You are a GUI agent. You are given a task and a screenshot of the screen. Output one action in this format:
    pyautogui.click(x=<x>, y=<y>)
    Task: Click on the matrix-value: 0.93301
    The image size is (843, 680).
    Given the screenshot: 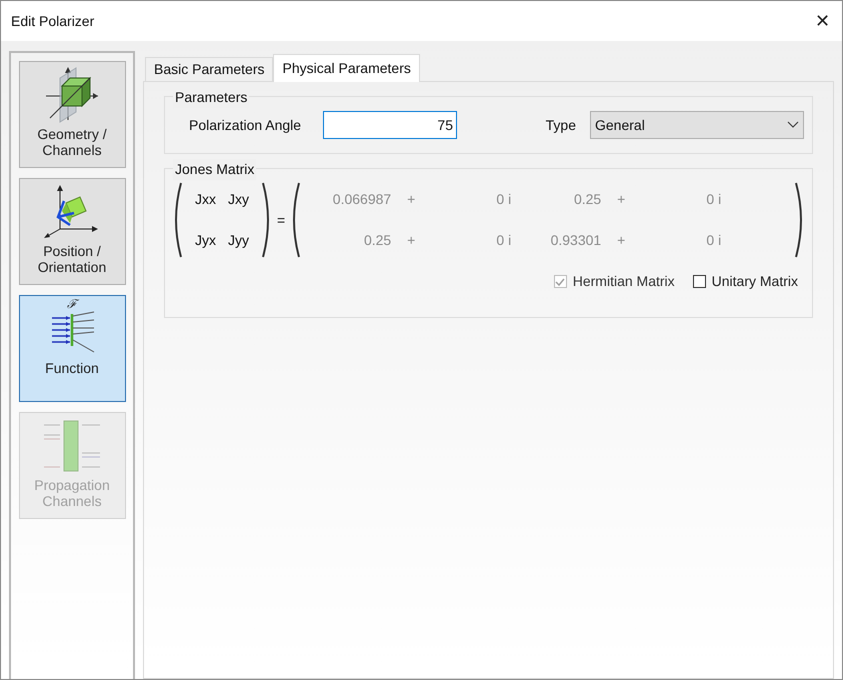 What is the action you would take?
    pyautogui.click(x=576, y=240)
    